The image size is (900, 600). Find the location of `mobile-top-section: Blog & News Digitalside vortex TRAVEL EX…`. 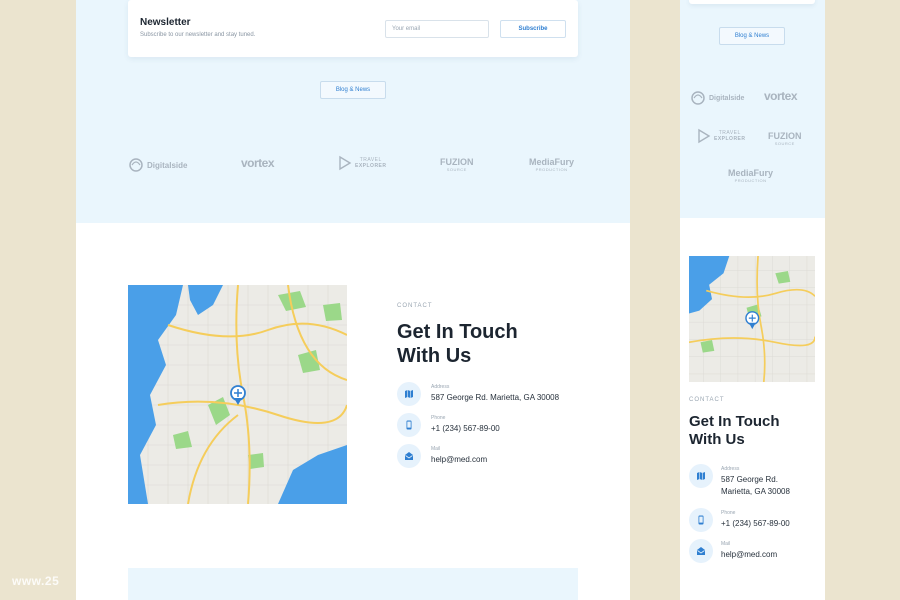

mobile-top-section: Blog & News Digitalside vortex TRAVEL EX… is located at coordinates (752, 109).